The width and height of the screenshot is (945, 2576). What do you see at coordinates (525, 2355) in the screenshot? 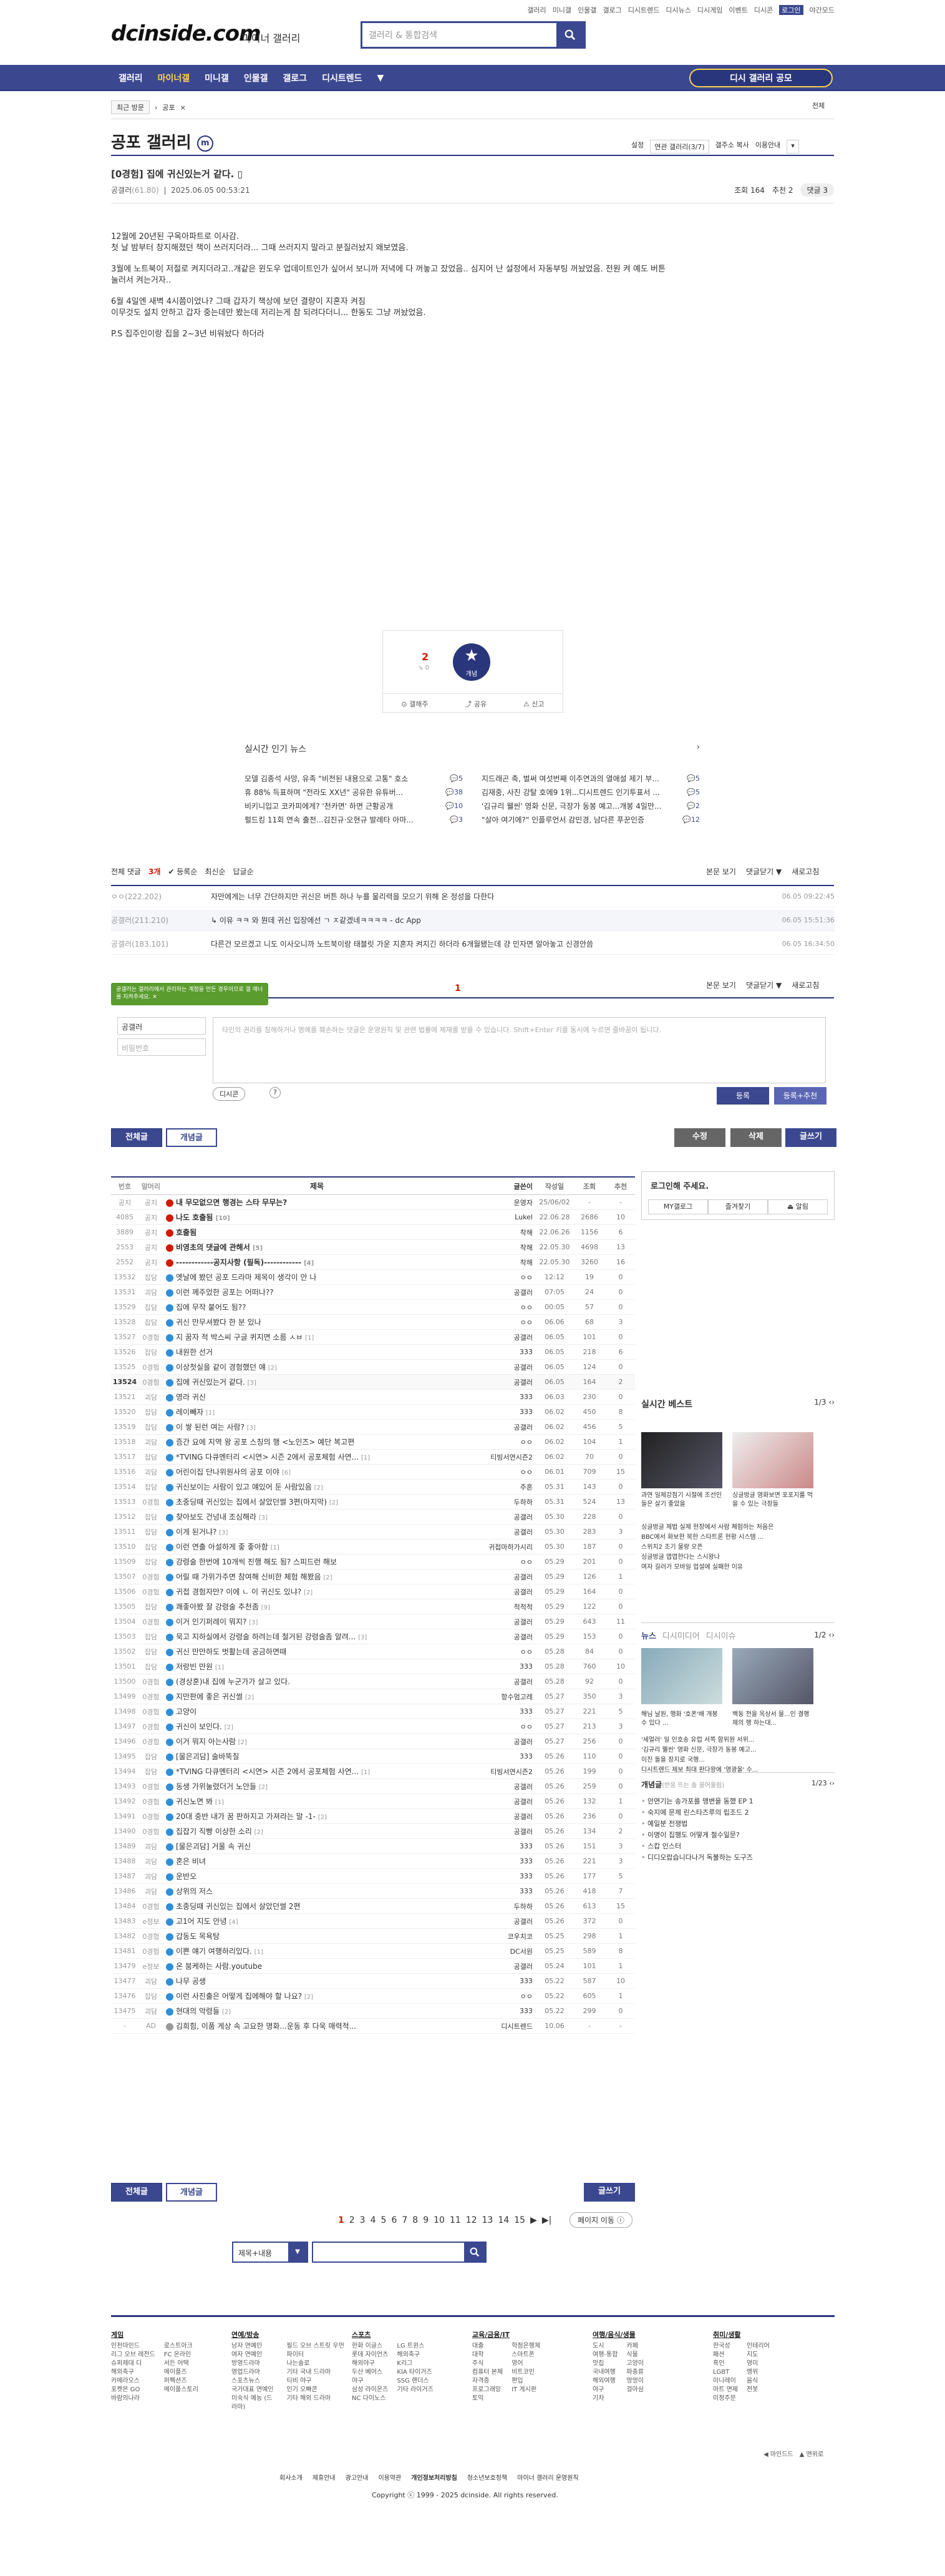
I see `footer-link: 스마트폰` at bounding box center [525, 2355].